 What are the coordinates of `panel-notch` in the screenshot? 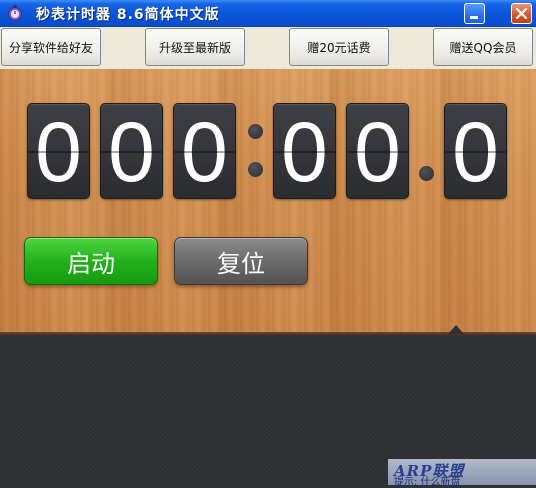 It's located at (456, 329).